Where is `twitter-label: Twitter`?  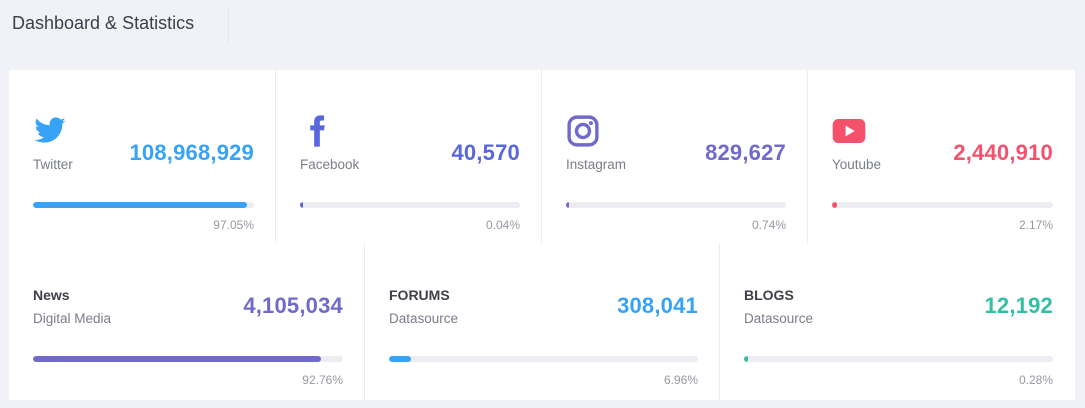 twitter-label: Twitter is located at coordinates (53, 164).